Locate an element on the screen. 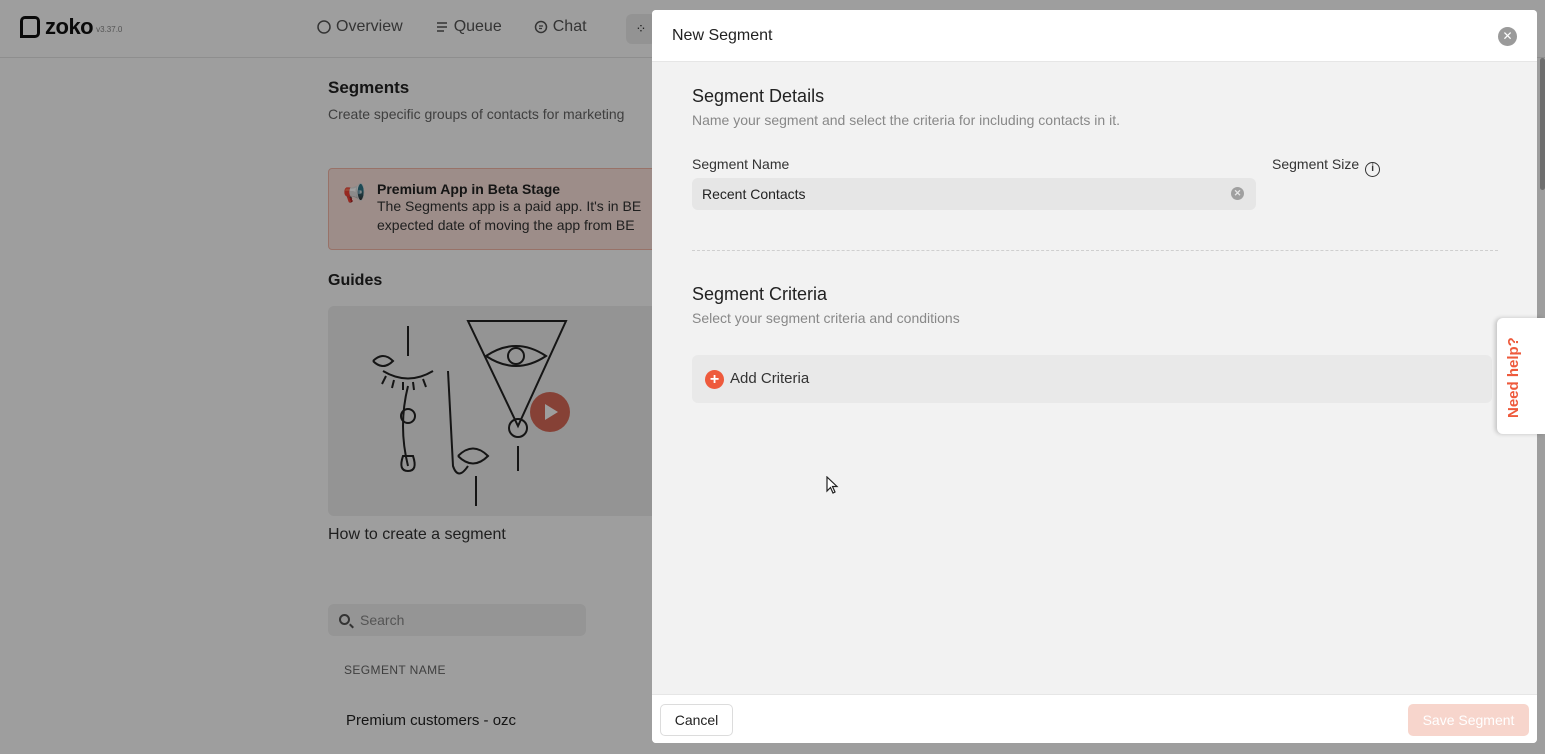  scrollbar is located at coordinates (1542, 124).